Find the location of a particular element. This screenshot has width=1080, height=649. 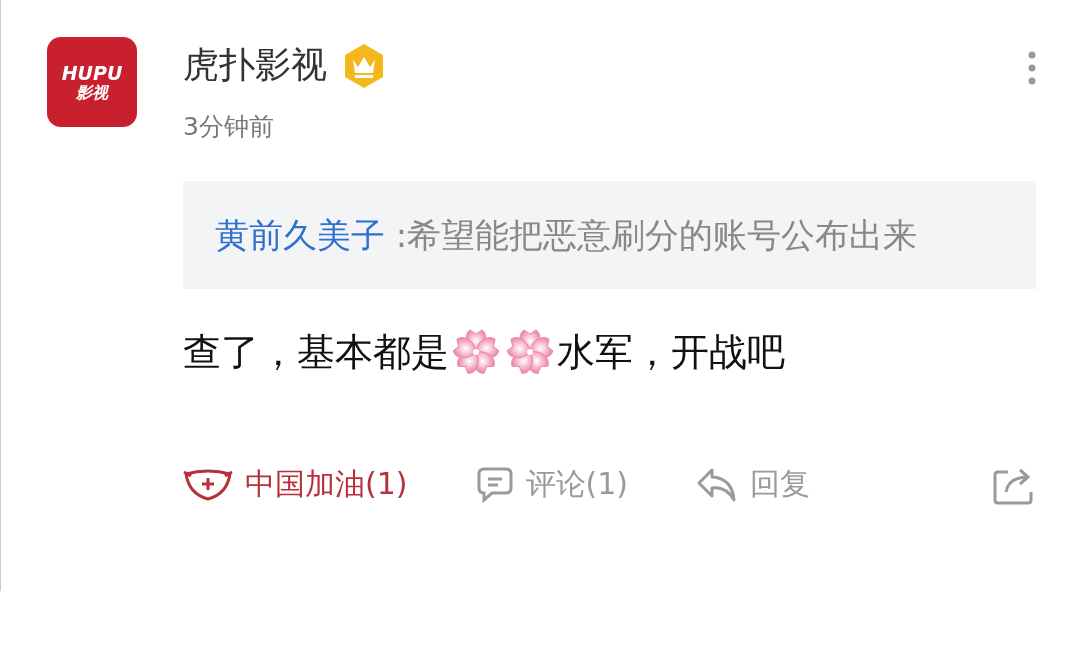

post-text: 查了，基本都是 is located at coordinates (316, 352).